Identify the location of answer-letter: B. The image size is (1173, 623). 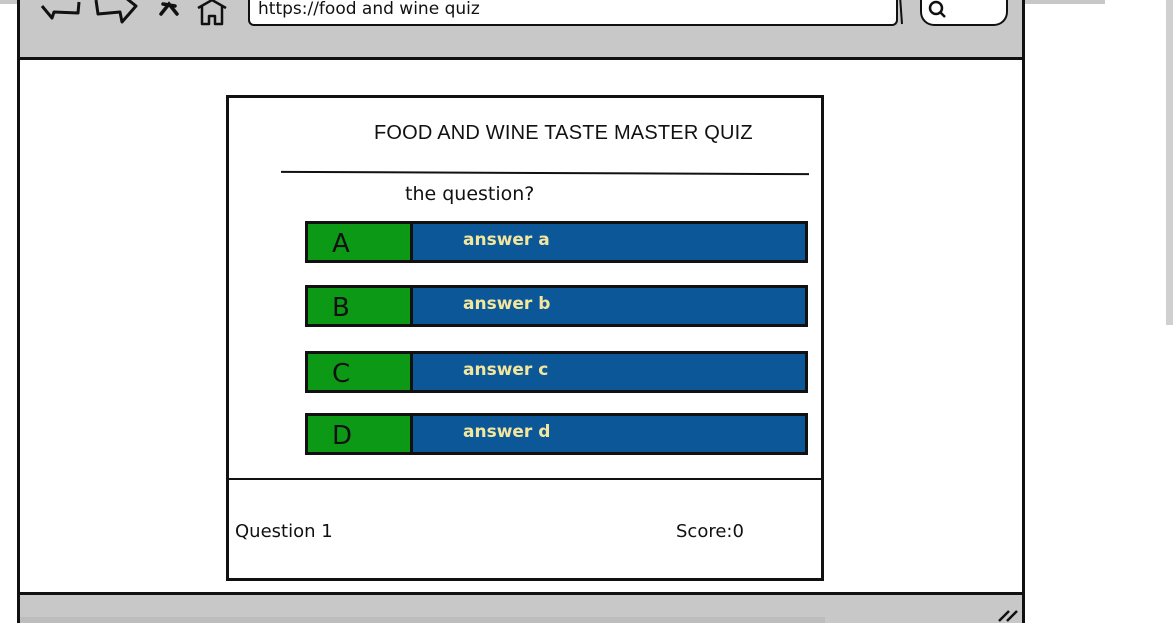
(341, 308).